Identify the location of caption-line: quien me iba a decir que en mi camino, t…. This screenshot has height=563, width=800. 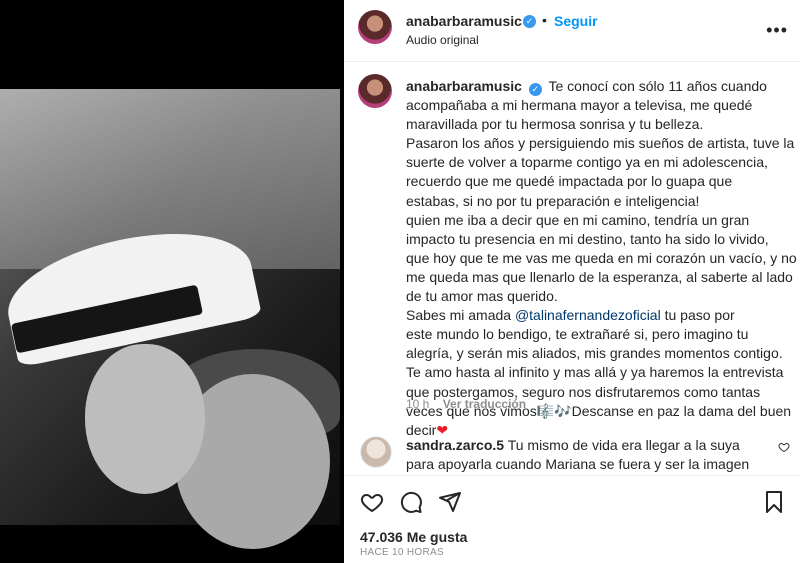
(578, 219).